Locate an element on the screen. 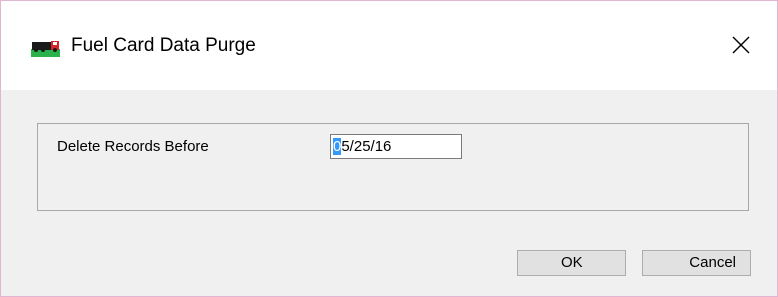  cancel-button: Cancel is located at coordinates (696, 263).